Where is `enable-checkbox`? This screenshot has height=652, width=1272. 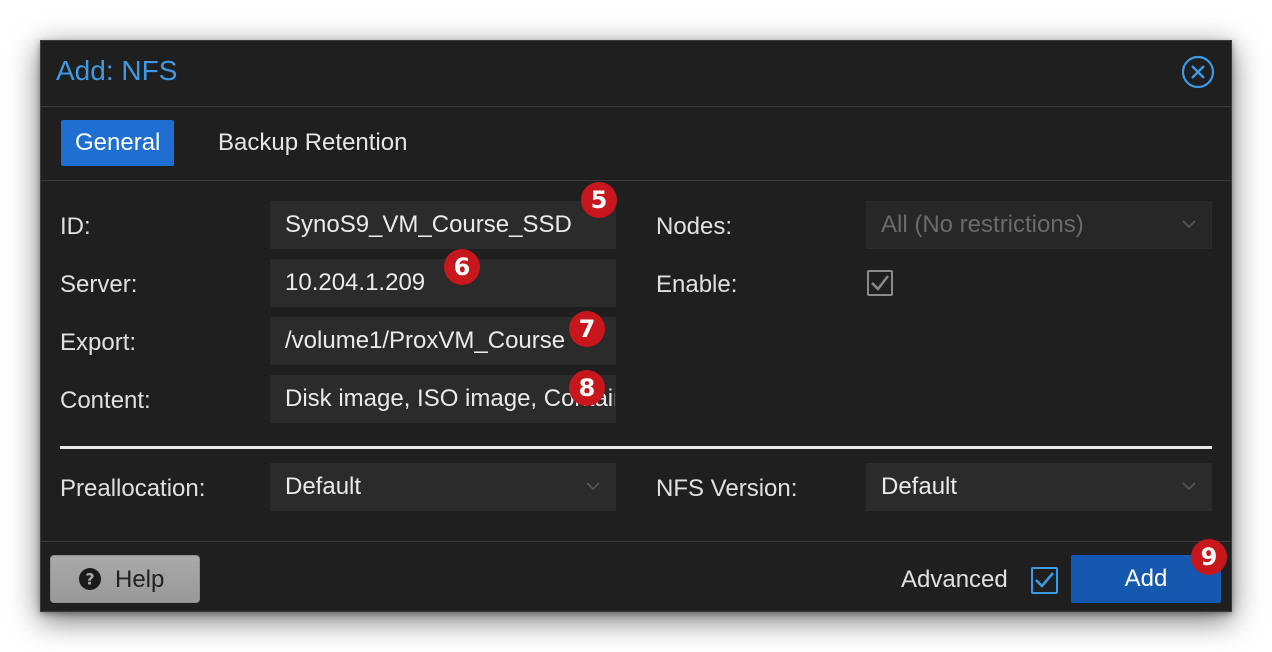 enable-checkbox is located at coordinates (880, 283).